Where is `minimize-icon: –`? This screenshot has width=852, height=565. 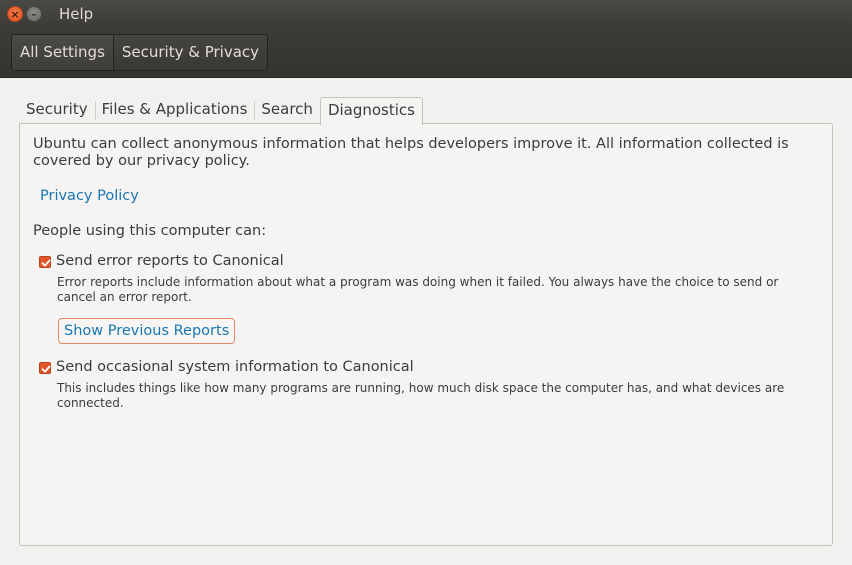 minimize-icon: – is located at coordinates (34, 14).